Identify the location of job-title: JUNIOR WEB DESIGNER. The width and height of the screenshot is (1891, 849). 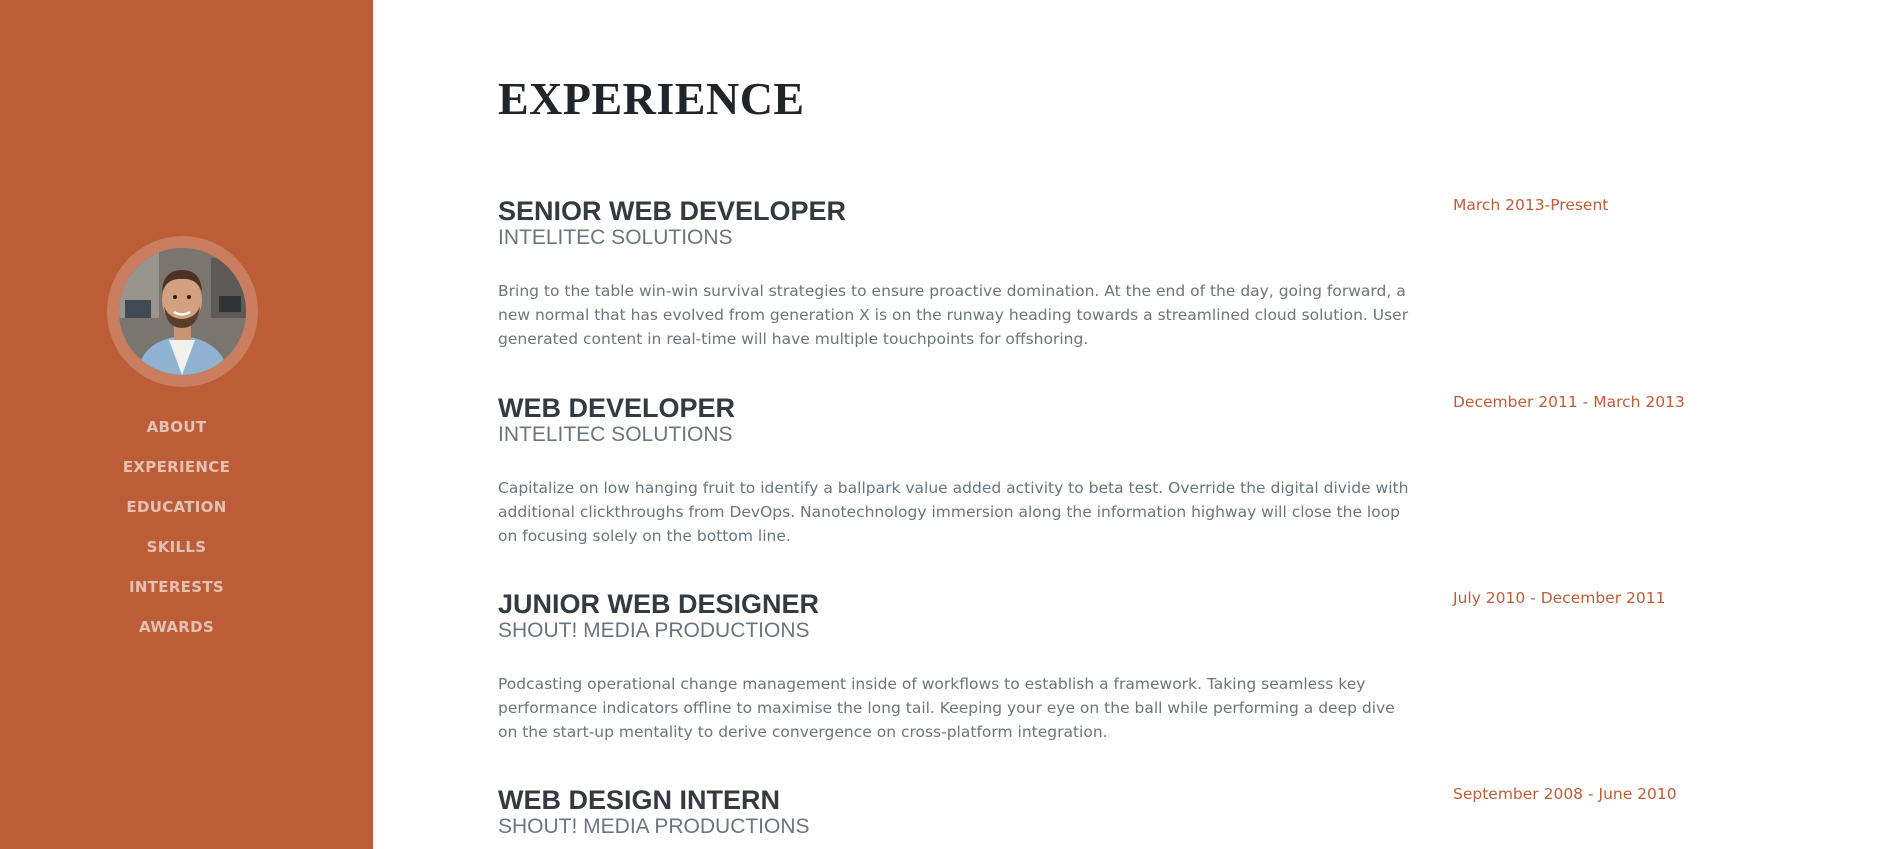
(659, 604).